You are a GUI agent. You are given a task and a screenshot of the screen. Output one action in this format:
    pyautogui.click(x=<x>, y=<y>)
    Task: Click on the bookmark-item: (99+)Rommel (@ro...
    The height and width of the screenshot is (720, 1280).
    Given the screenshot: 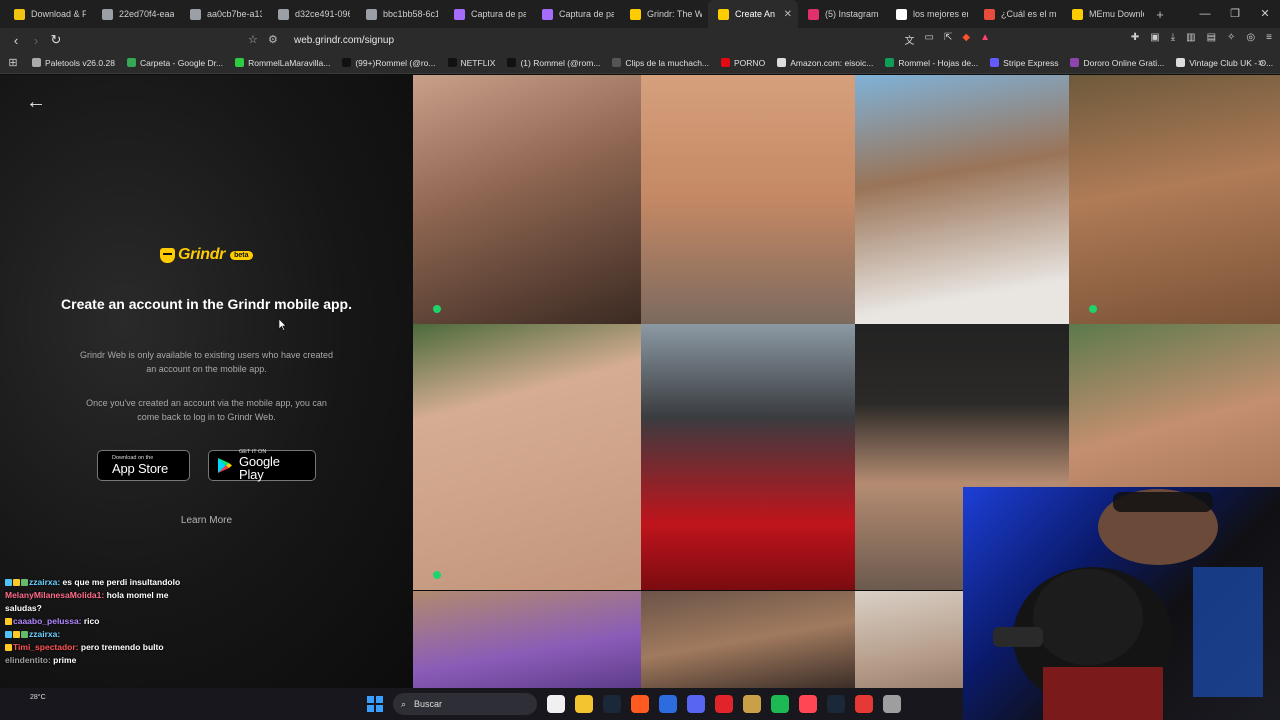 What is the action you would take?
    pyautogui.click(x=388, y=63)
    